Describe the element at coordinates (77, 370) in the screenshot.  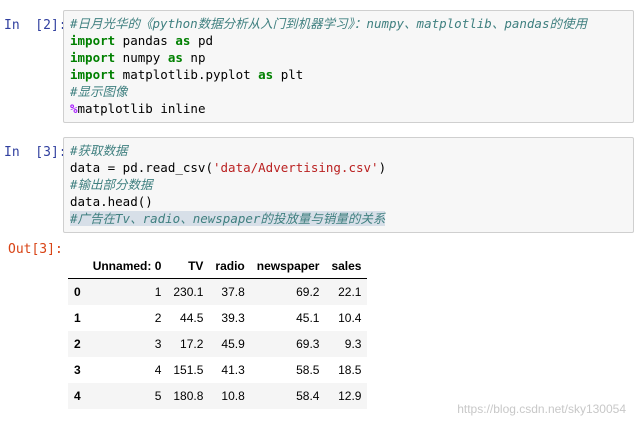
I see `row-index: 3` at that location.